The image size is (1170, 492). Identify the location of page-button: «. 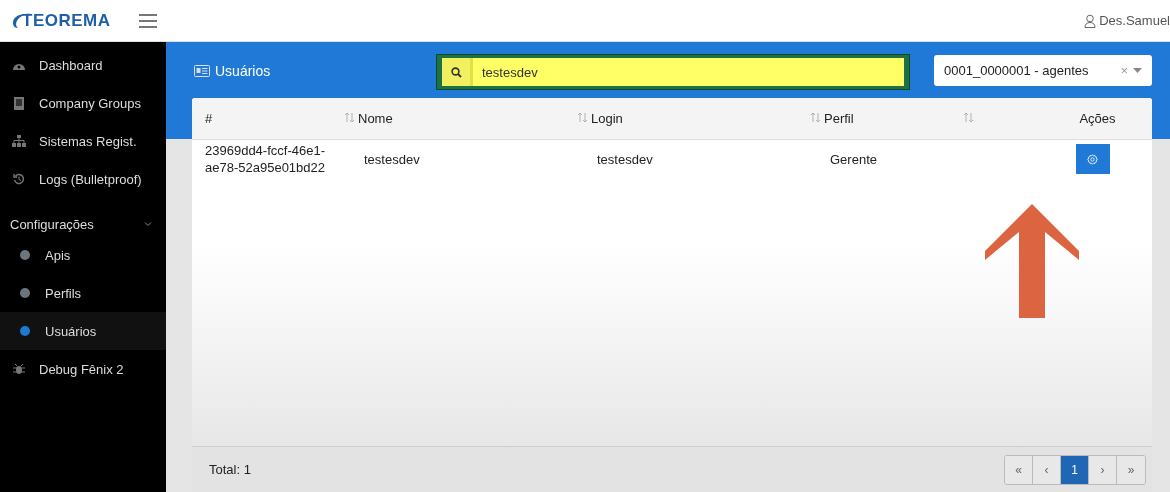
(1019, 469).